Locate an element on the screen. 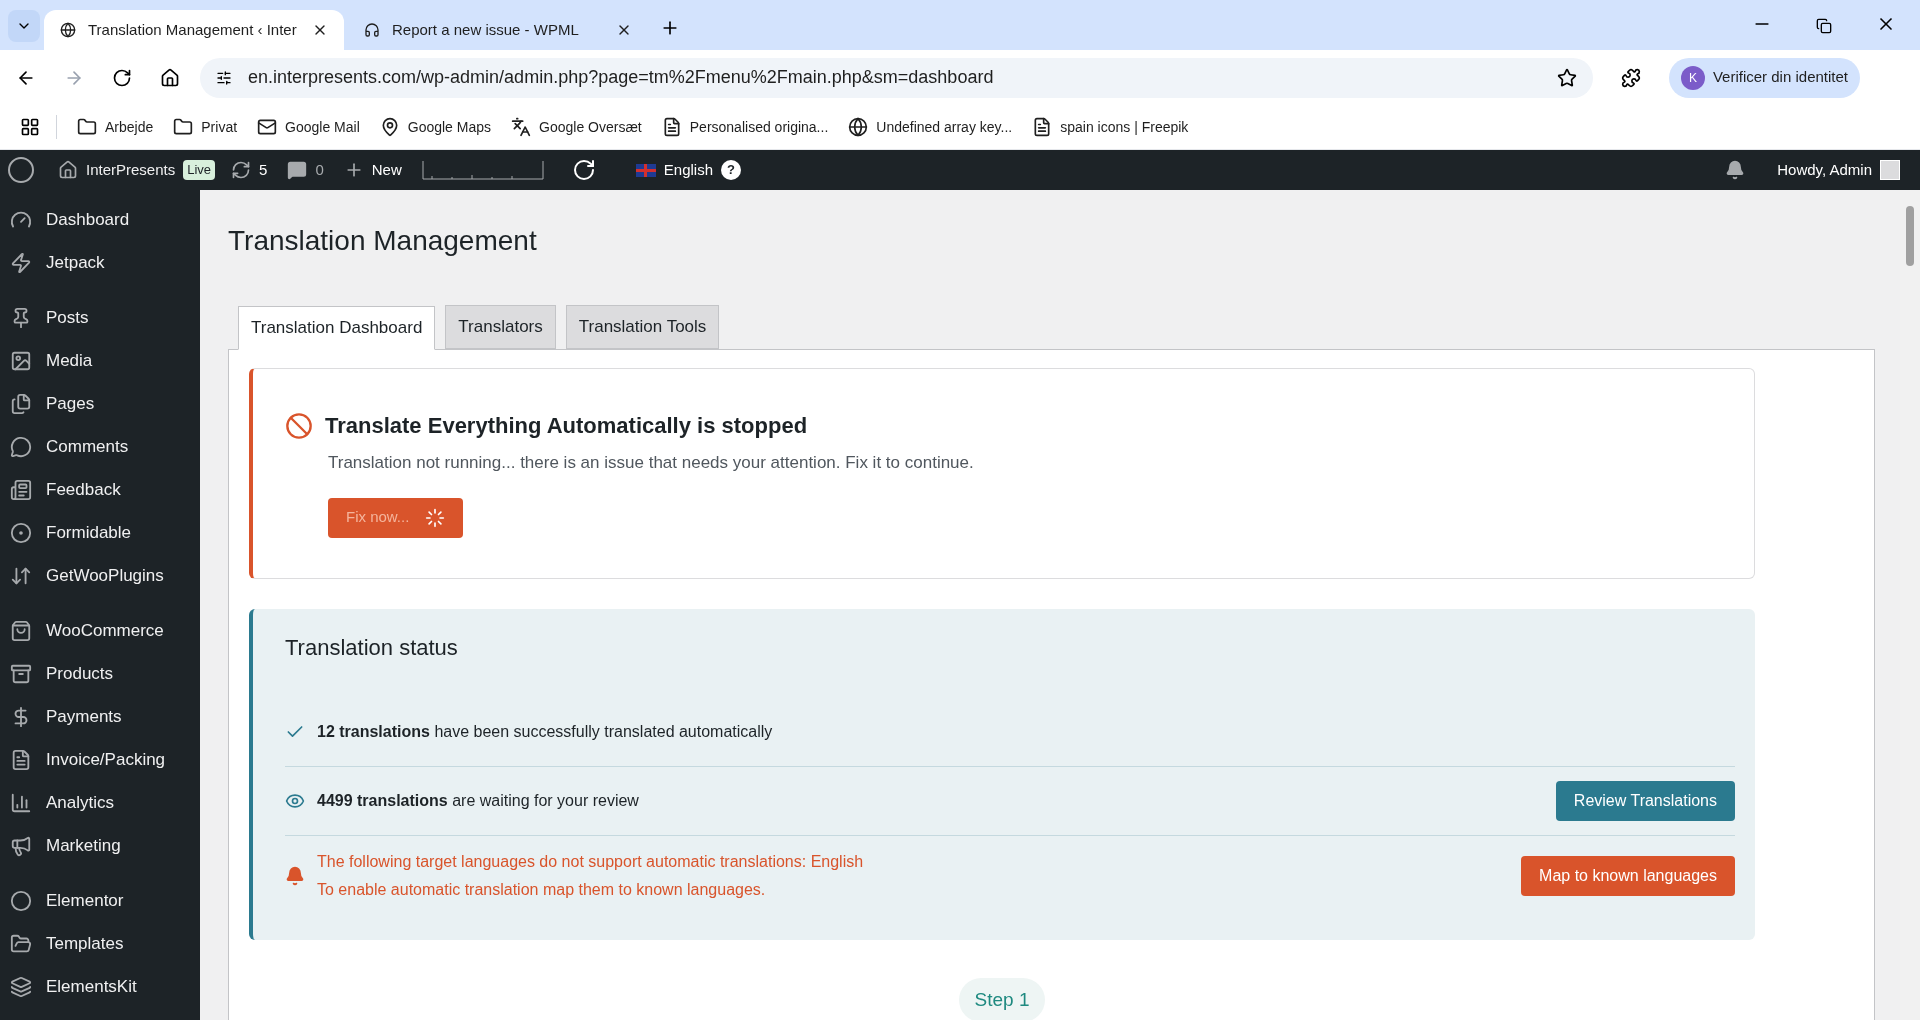  bookmark-label: Privat is located at coordinates (219, 127).